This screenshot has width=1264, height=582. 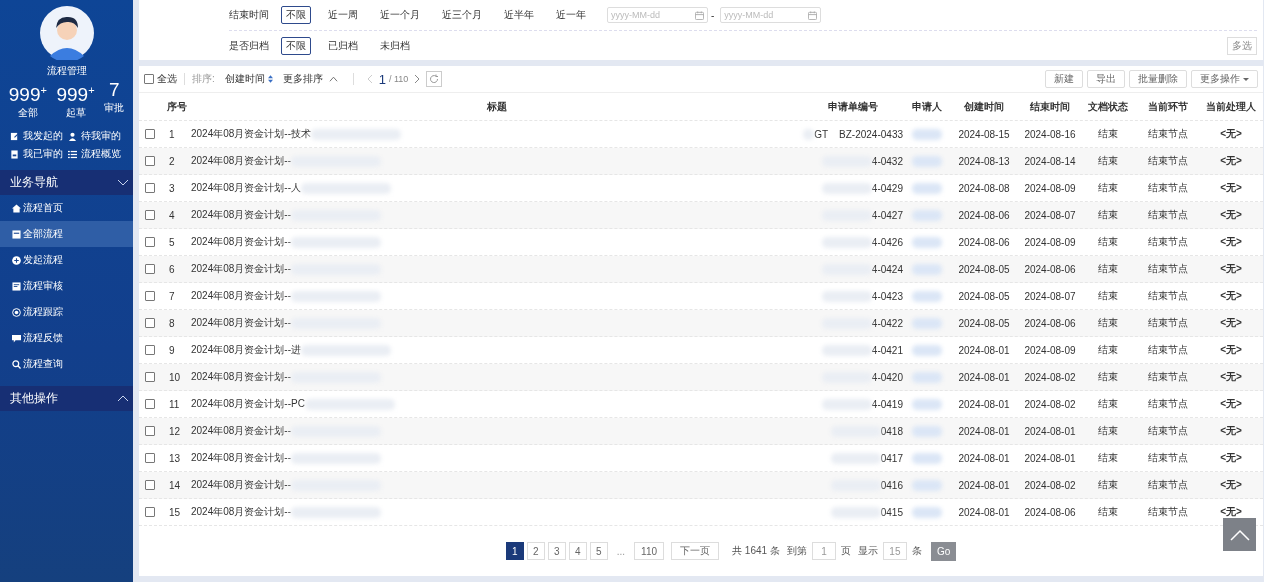 What do you see at coordinates (310, 79) in the screenshot?
I see `more-sort-button: 更多排序` at bounding box center [310, 79].